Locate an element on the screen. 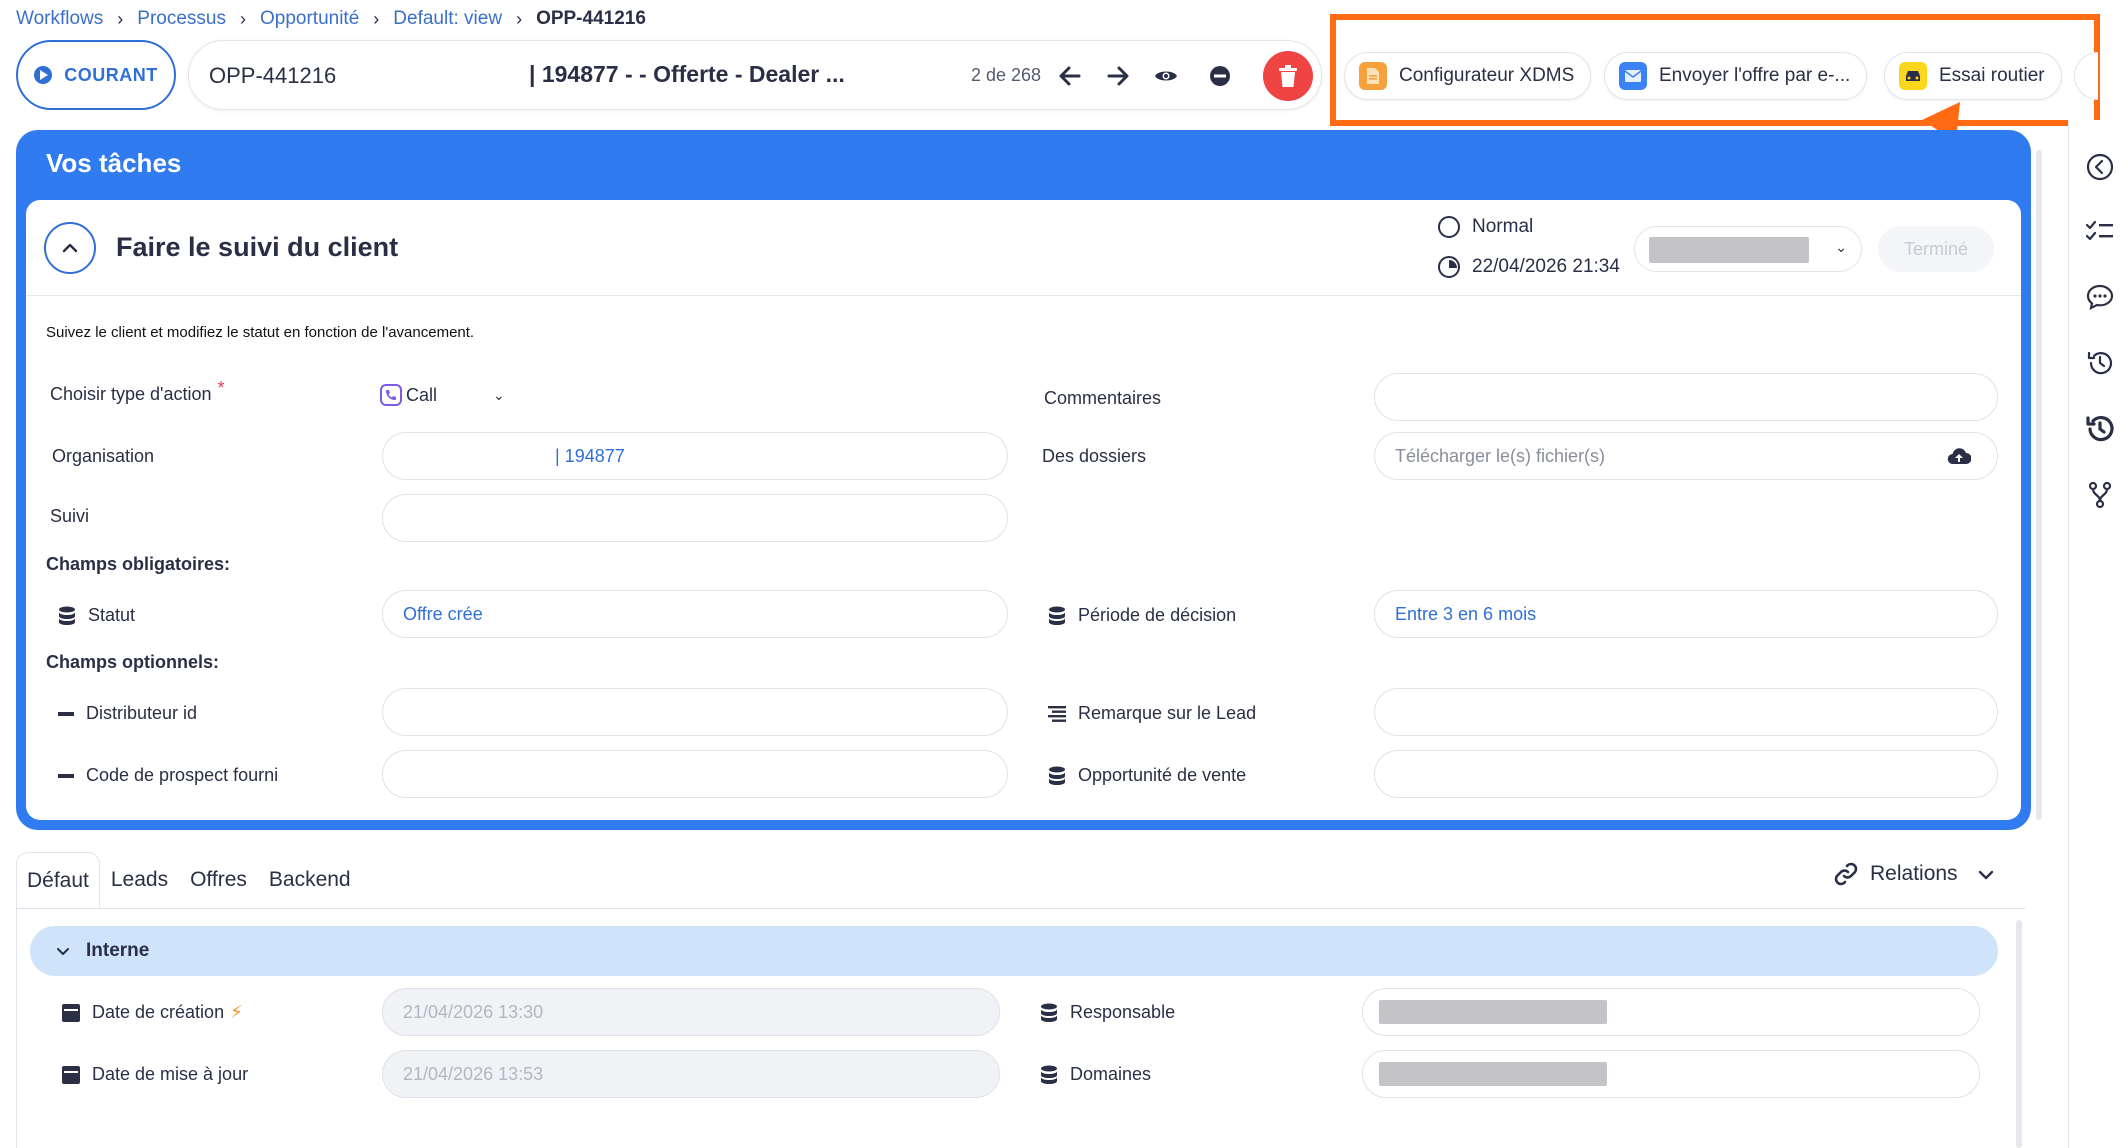 The width and height of the screenshot is (2128, 1148). comments-input is located at coordinates (1686, 397).